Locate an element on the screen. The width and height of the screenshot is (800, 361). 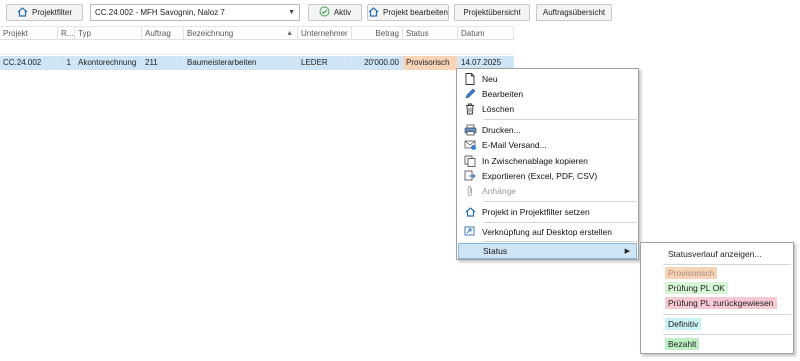
menu-item-neu: Neu is located at coordinates (547, 78).